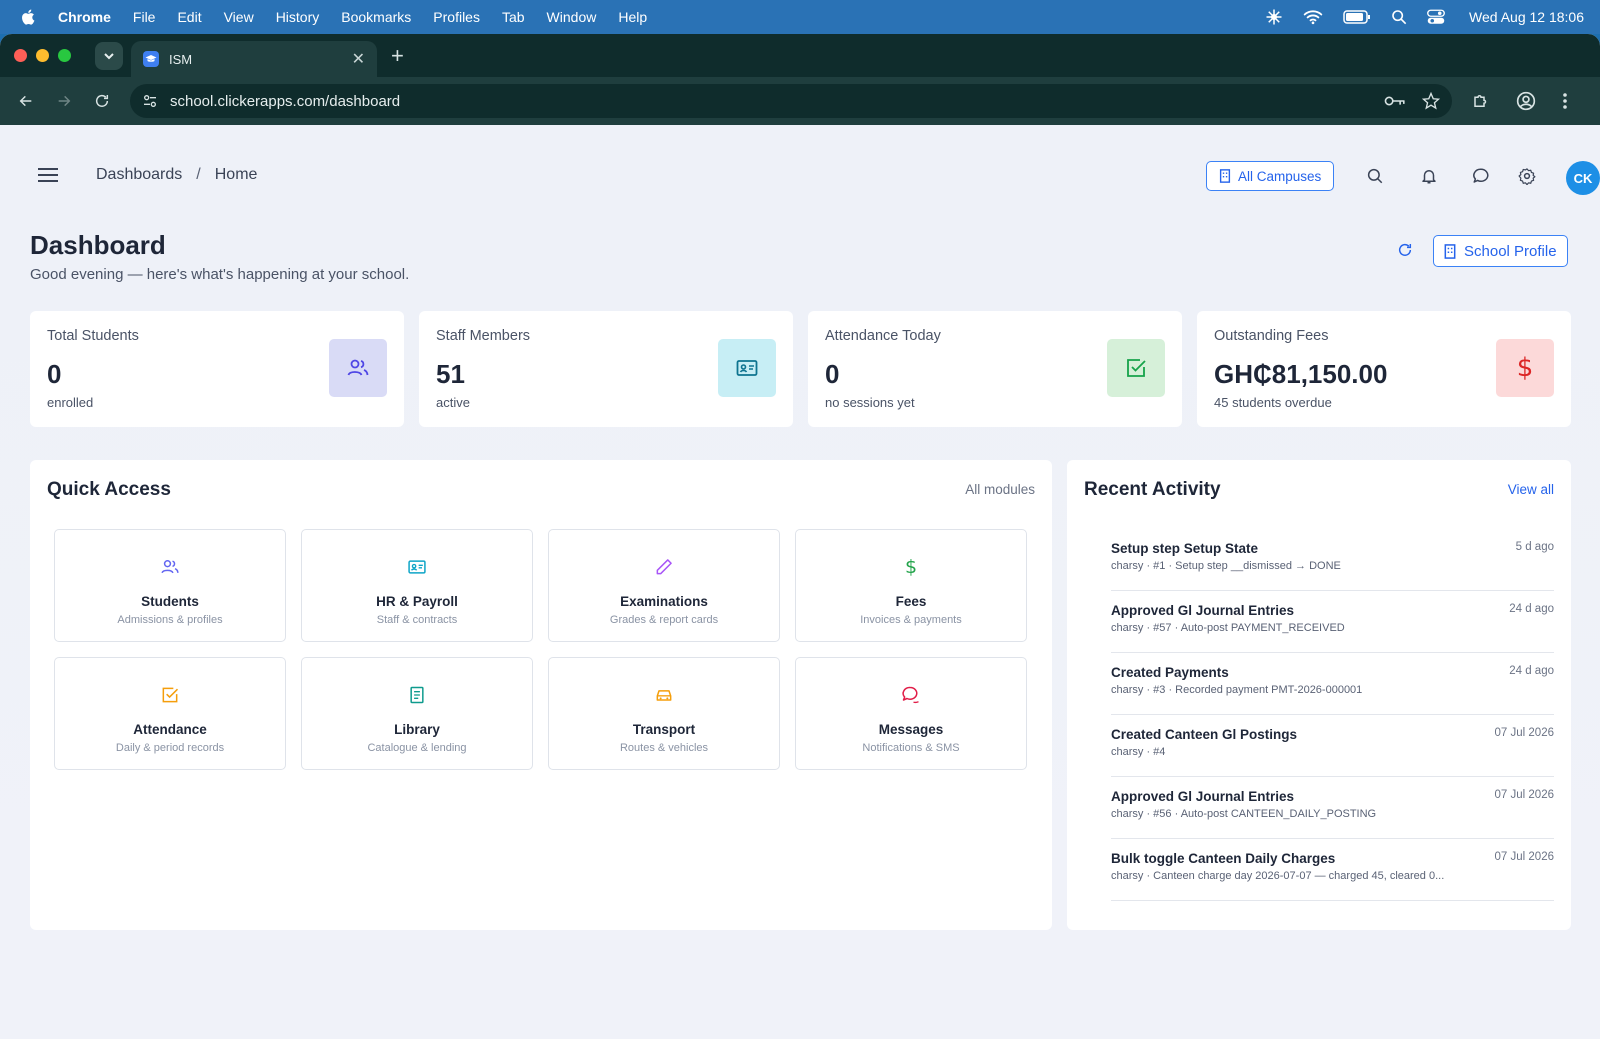 This screenshot has height=1039, width=1600. What do you see at coordinates (98, 245) in the screenshot?
I see `page-title: Dashboard` at bounding box center [98, 245].